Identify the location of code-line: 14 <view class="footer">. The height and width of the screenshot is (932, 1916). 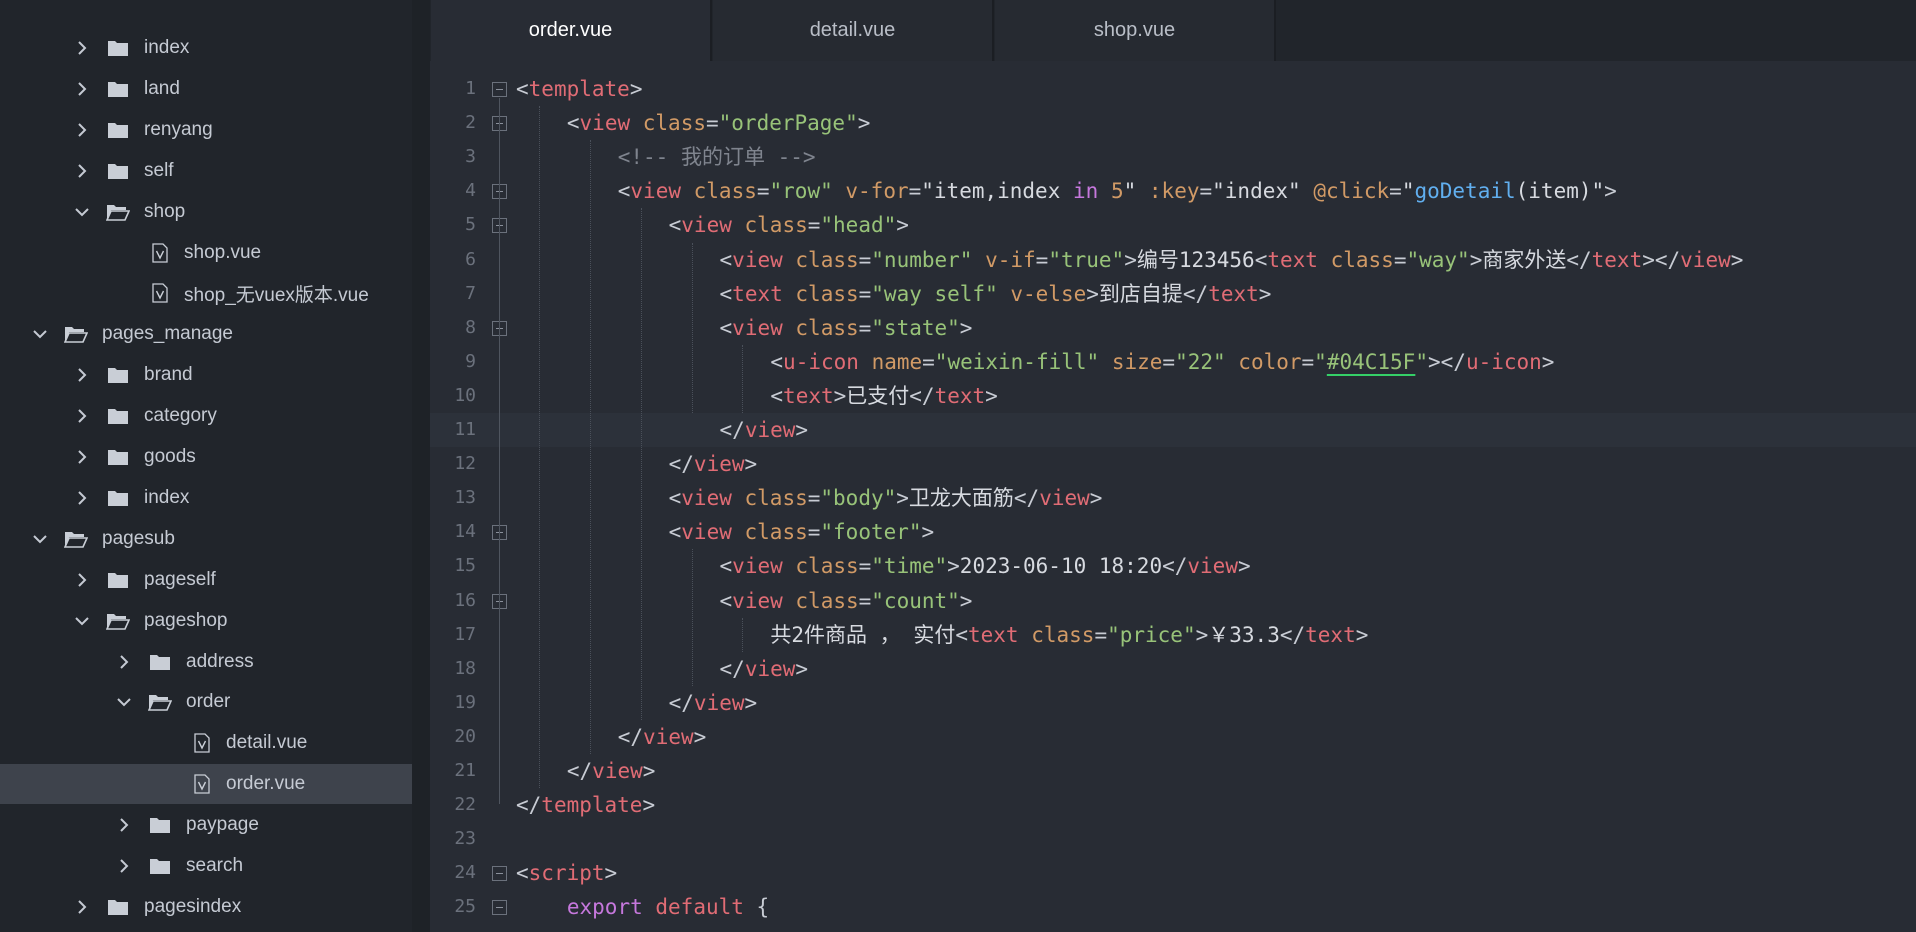
(1173, 532).